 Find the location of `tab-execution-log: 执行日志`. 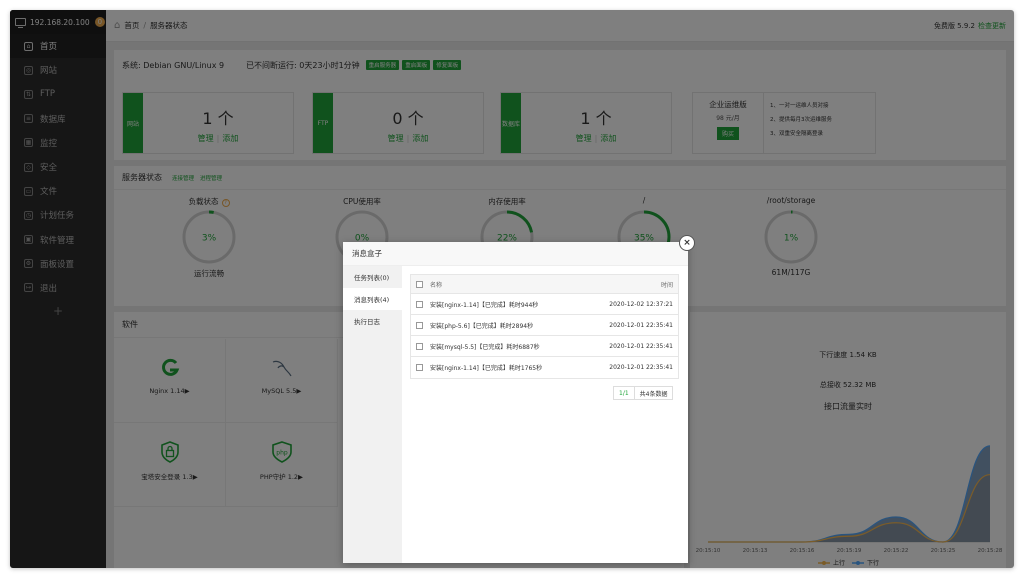

tab-execution-log: 执行日志 is located at coordinates (372, 321).